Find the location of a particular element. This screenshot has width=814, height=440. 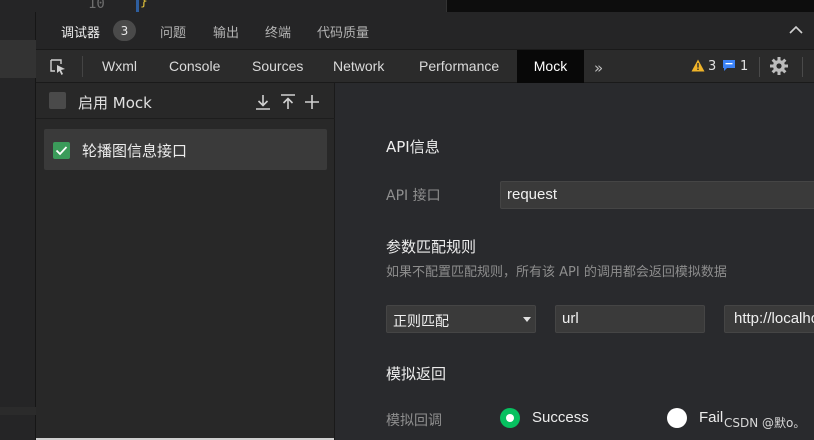

callback-label: 模拟回调 is located at coordinates (414, 421).